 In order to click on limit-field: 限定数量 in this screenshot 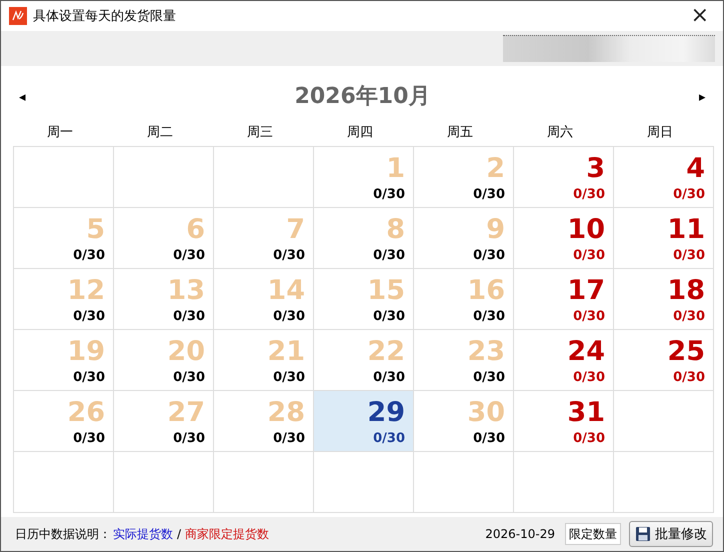, I will do `click(593, 534)`.